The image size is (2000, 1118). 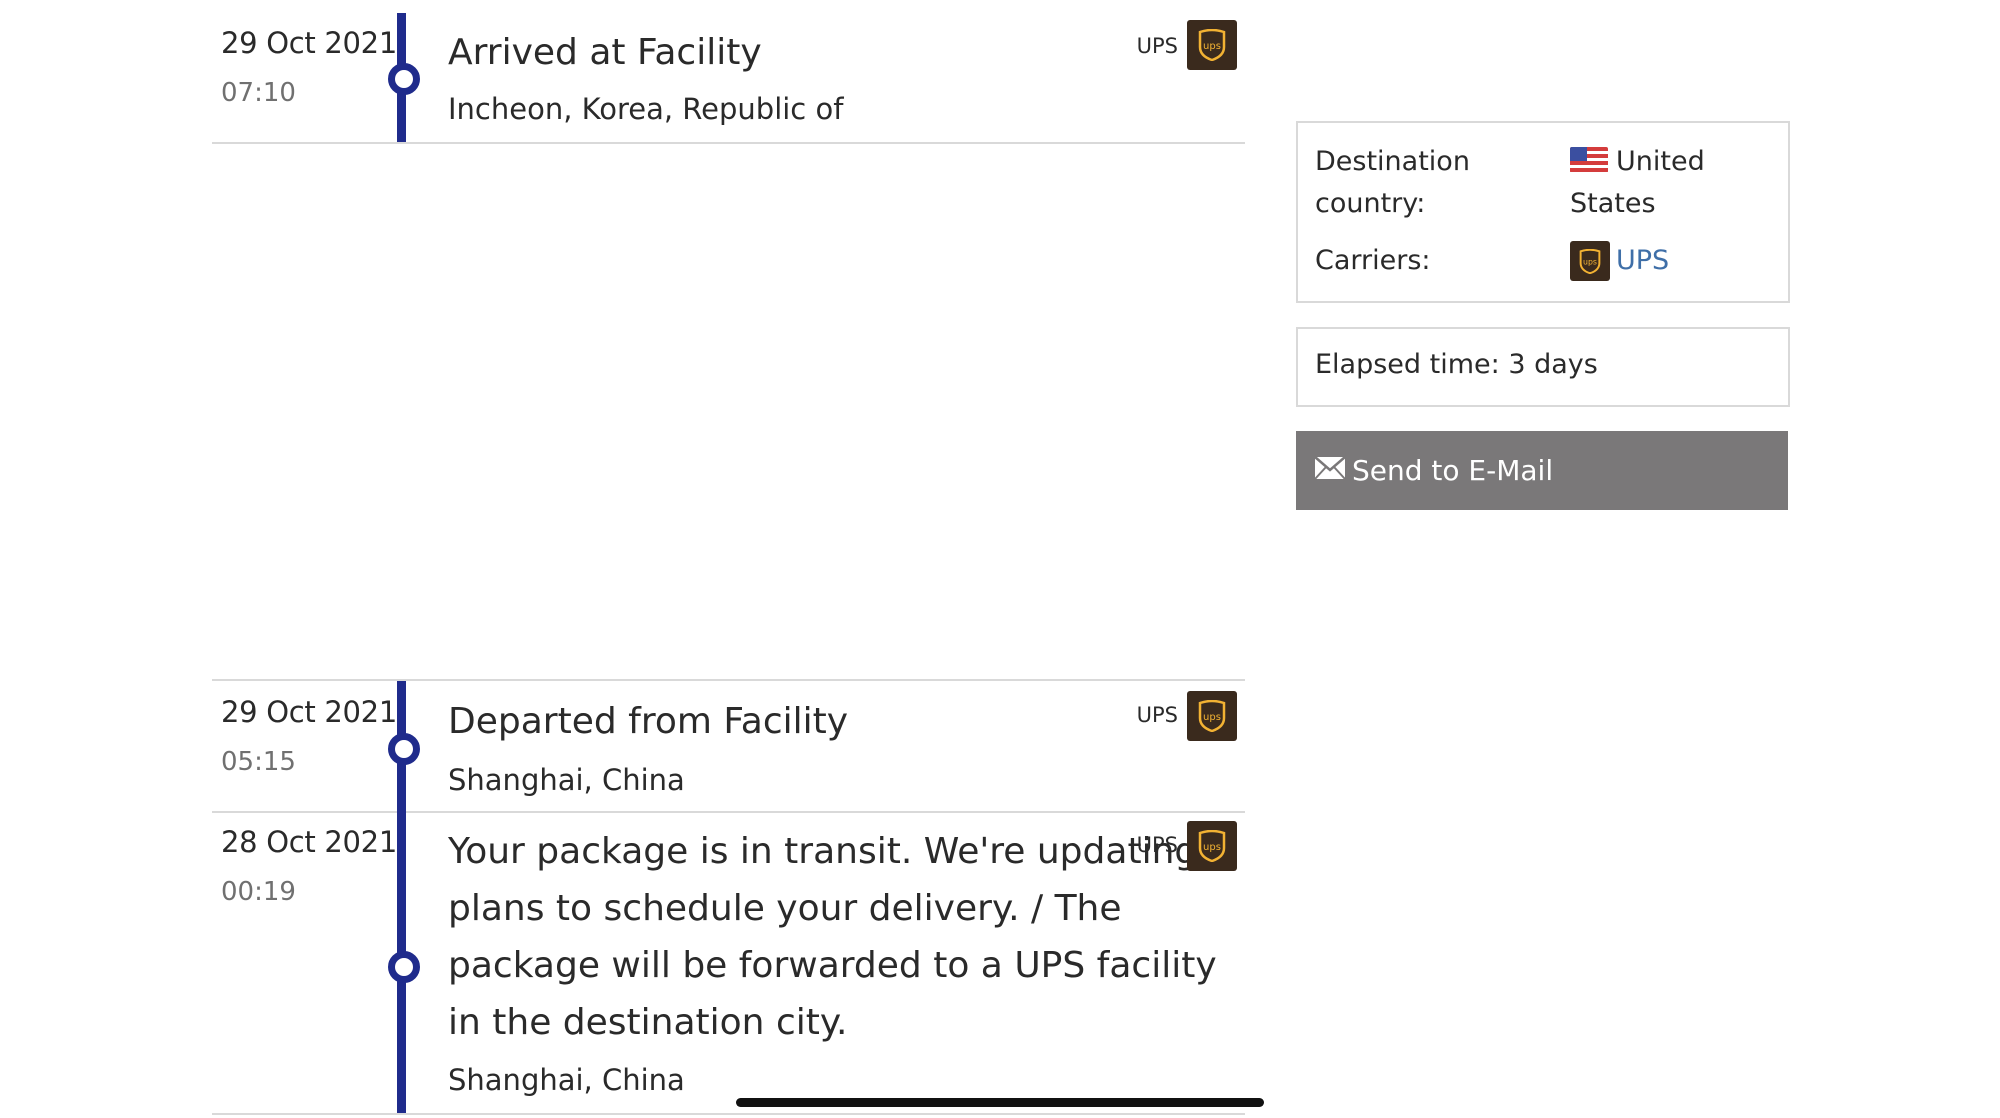 I want to click on elapsed-time-box: Elapsed time: 3 days, so click(x=1543, y=367).